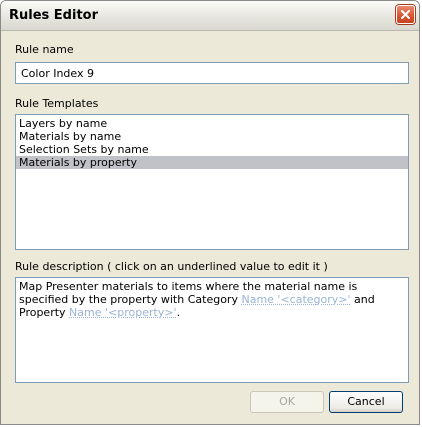  What do you see at coordinates (178, 312) in the screenshot?
I see `description-text: .` at bounding box center [178, 312].